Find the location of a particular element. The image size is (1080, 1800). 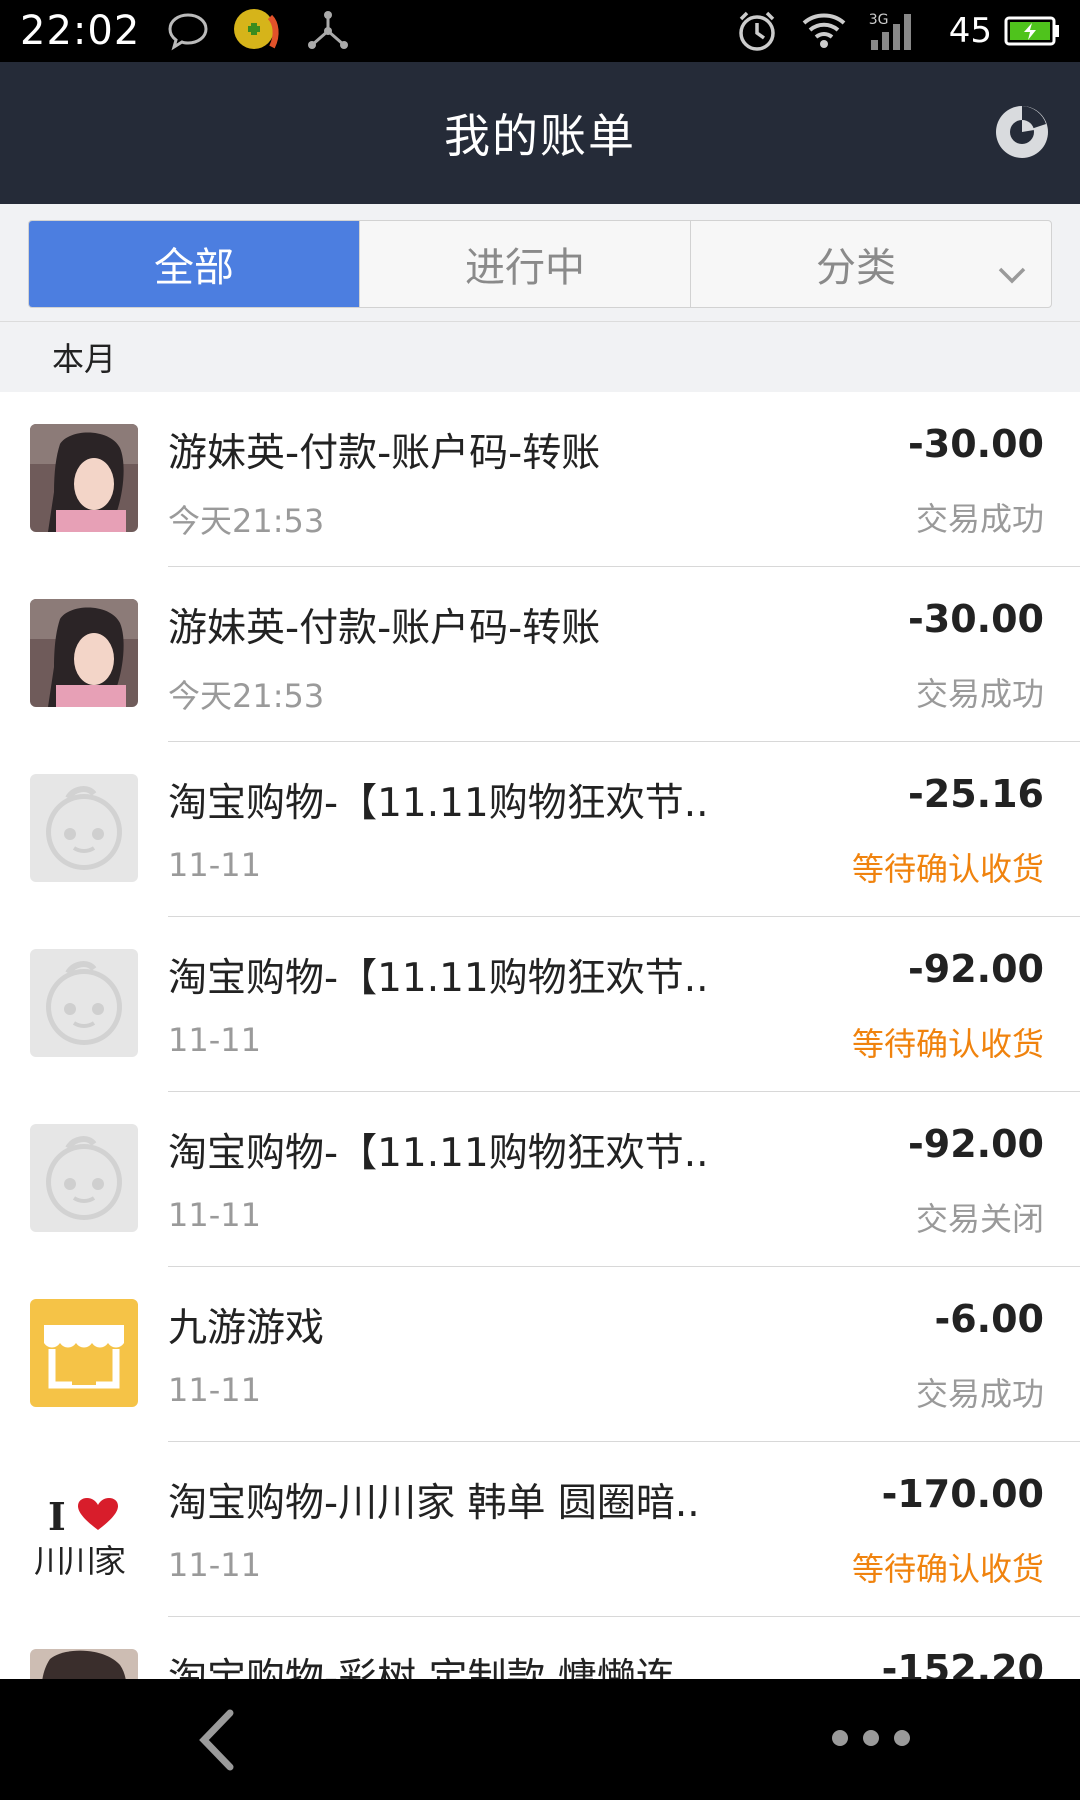

list-item: 淘宝购物-彩树 定制款 慵懒连 -152.20 is located at coordinates (540, 1648).